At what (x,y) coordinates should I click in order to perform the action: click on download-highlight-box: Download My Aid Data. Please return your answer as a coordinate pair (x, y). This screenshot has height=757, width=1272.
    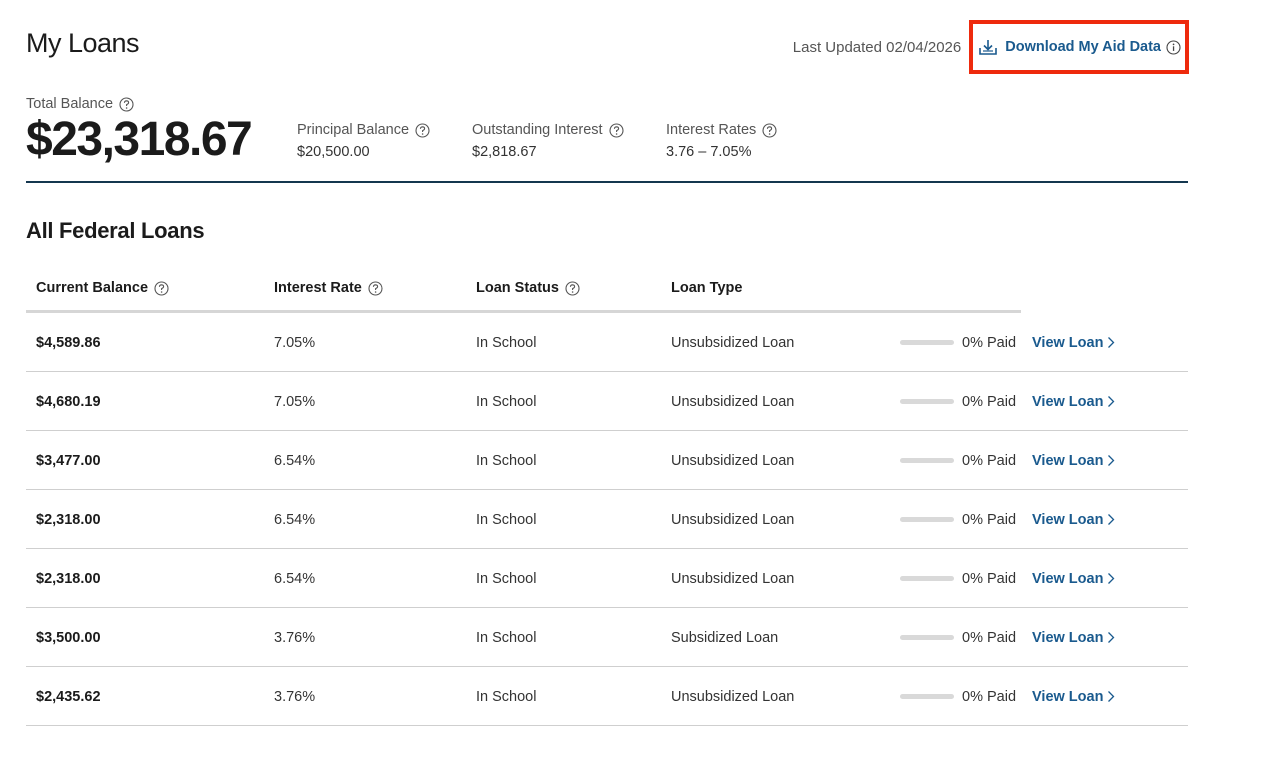
    Looking at the image, I should click on (1079, 47).